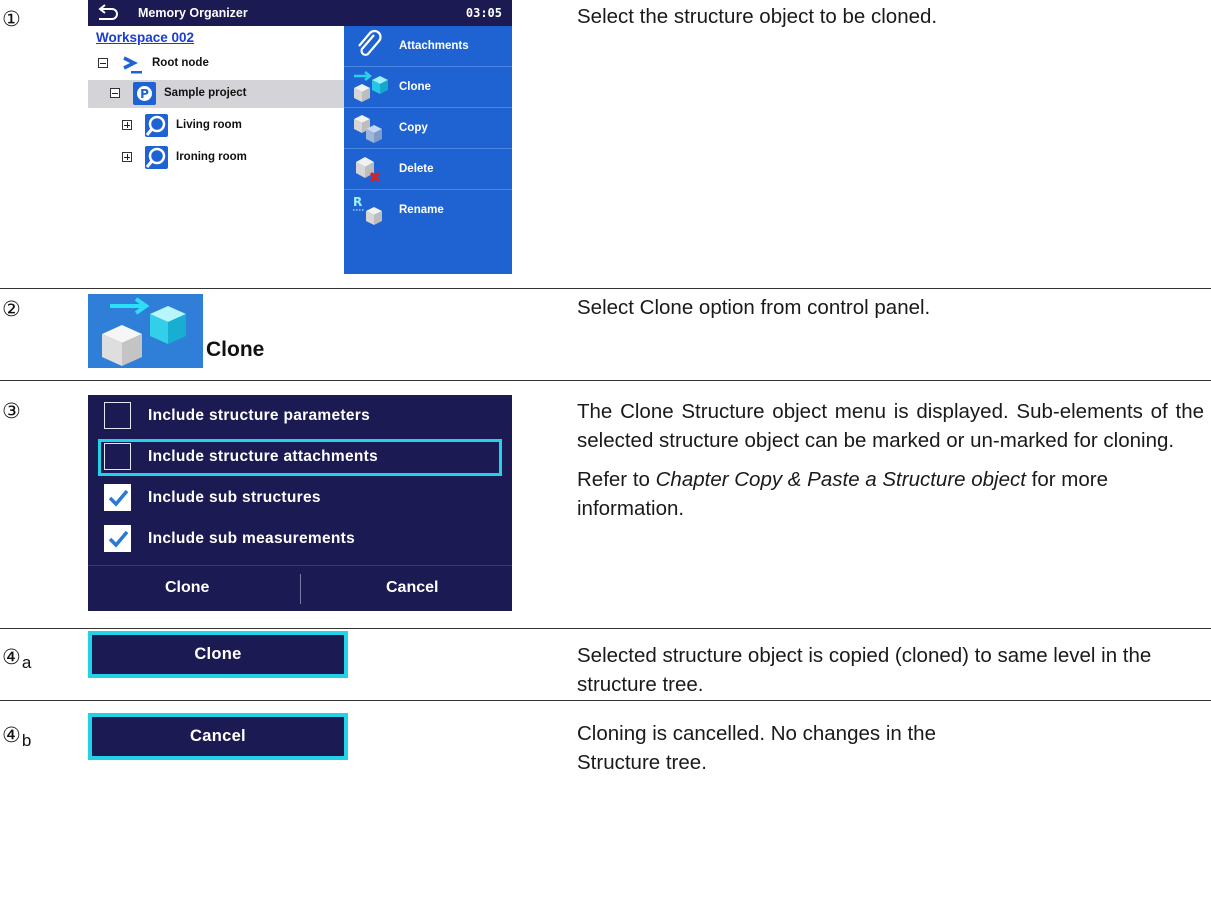 The height and width of the screenshot is (897, 1211). What do you see at coordinates (187, 588) in the screenshot?
I see `dialog-clone-button: Clone` at bounding box center [187, 588].